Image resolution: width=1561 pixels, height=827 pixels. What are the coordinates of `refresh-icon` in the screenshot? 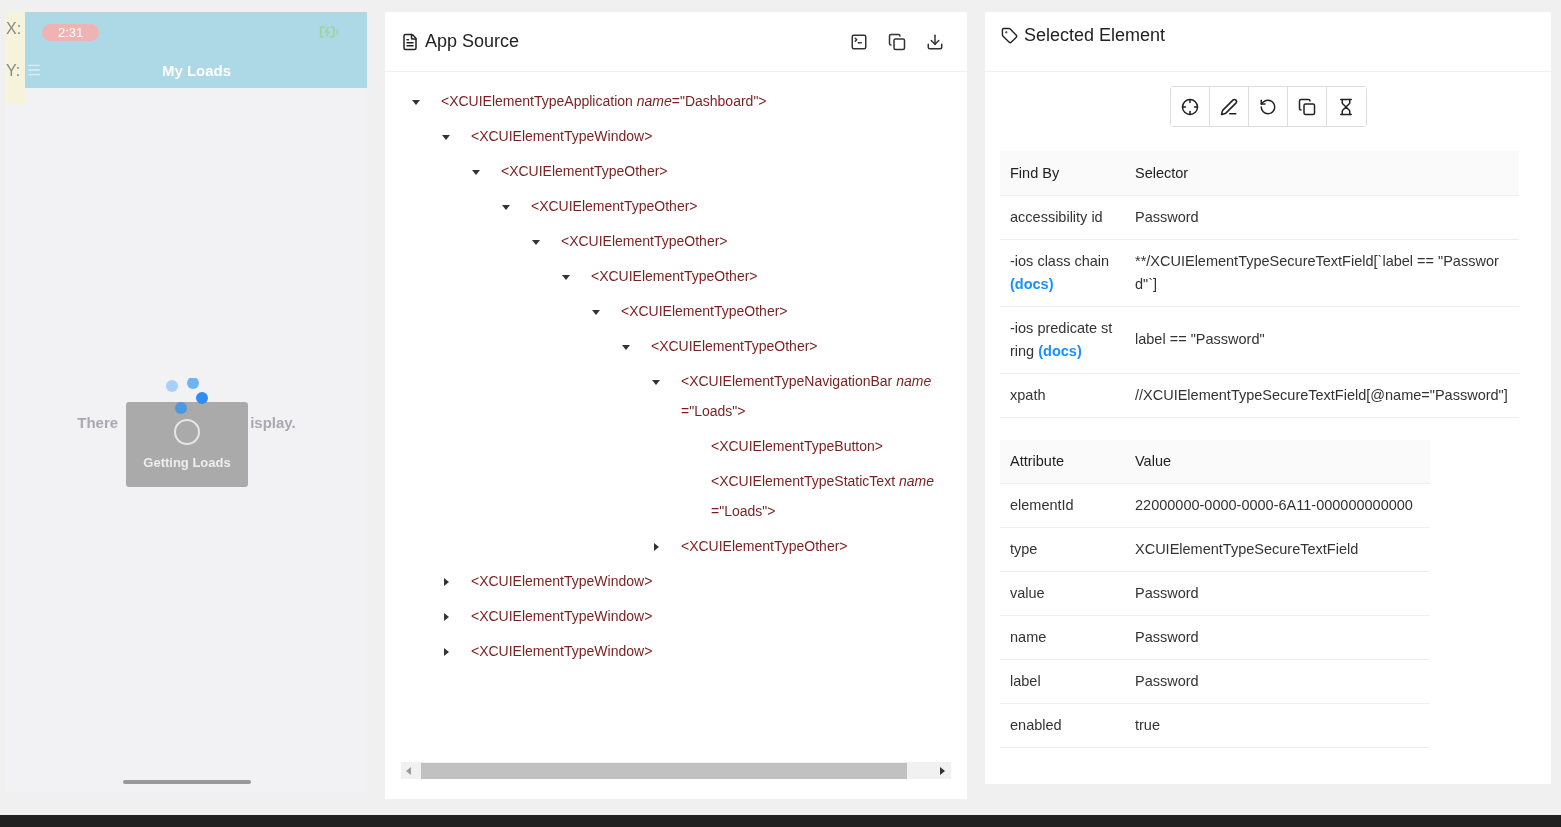 It's located at (1267, 106).